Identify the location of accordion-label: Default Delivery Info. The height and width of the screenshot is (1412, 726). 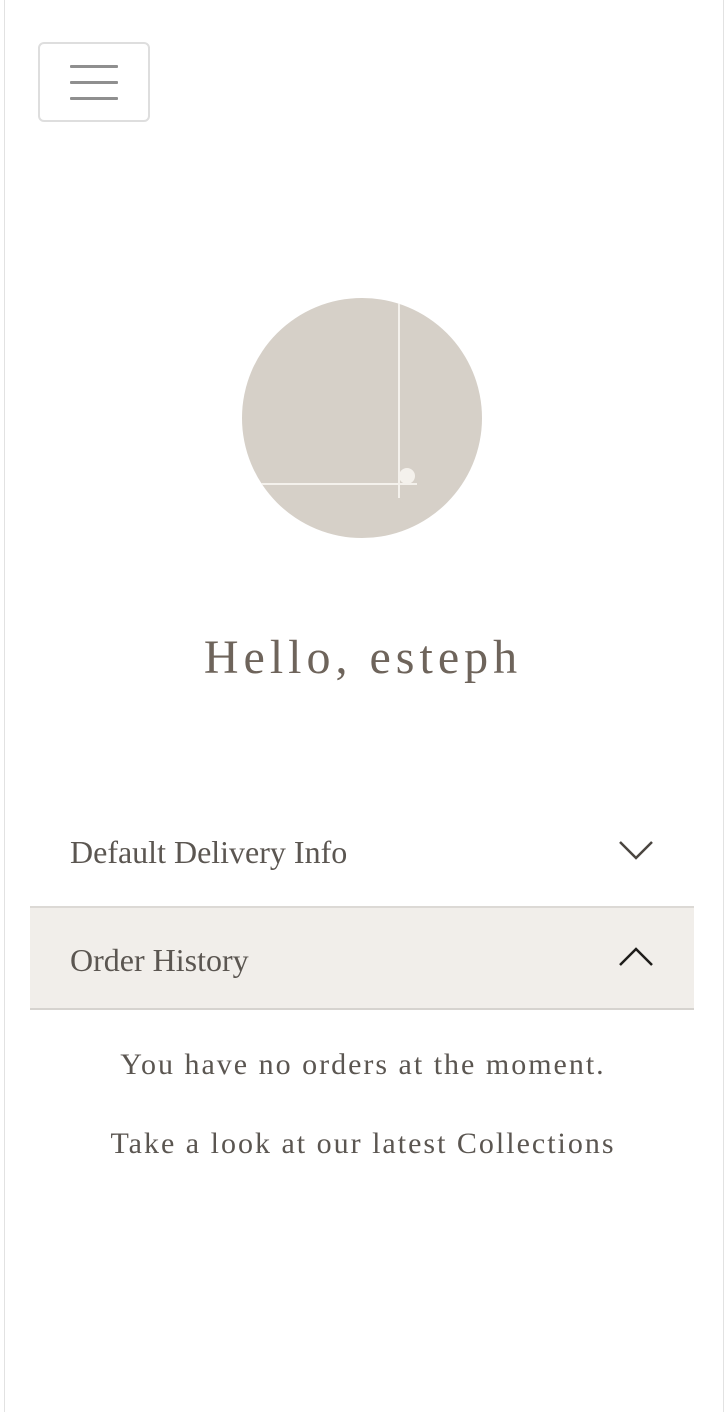
(209, 852).